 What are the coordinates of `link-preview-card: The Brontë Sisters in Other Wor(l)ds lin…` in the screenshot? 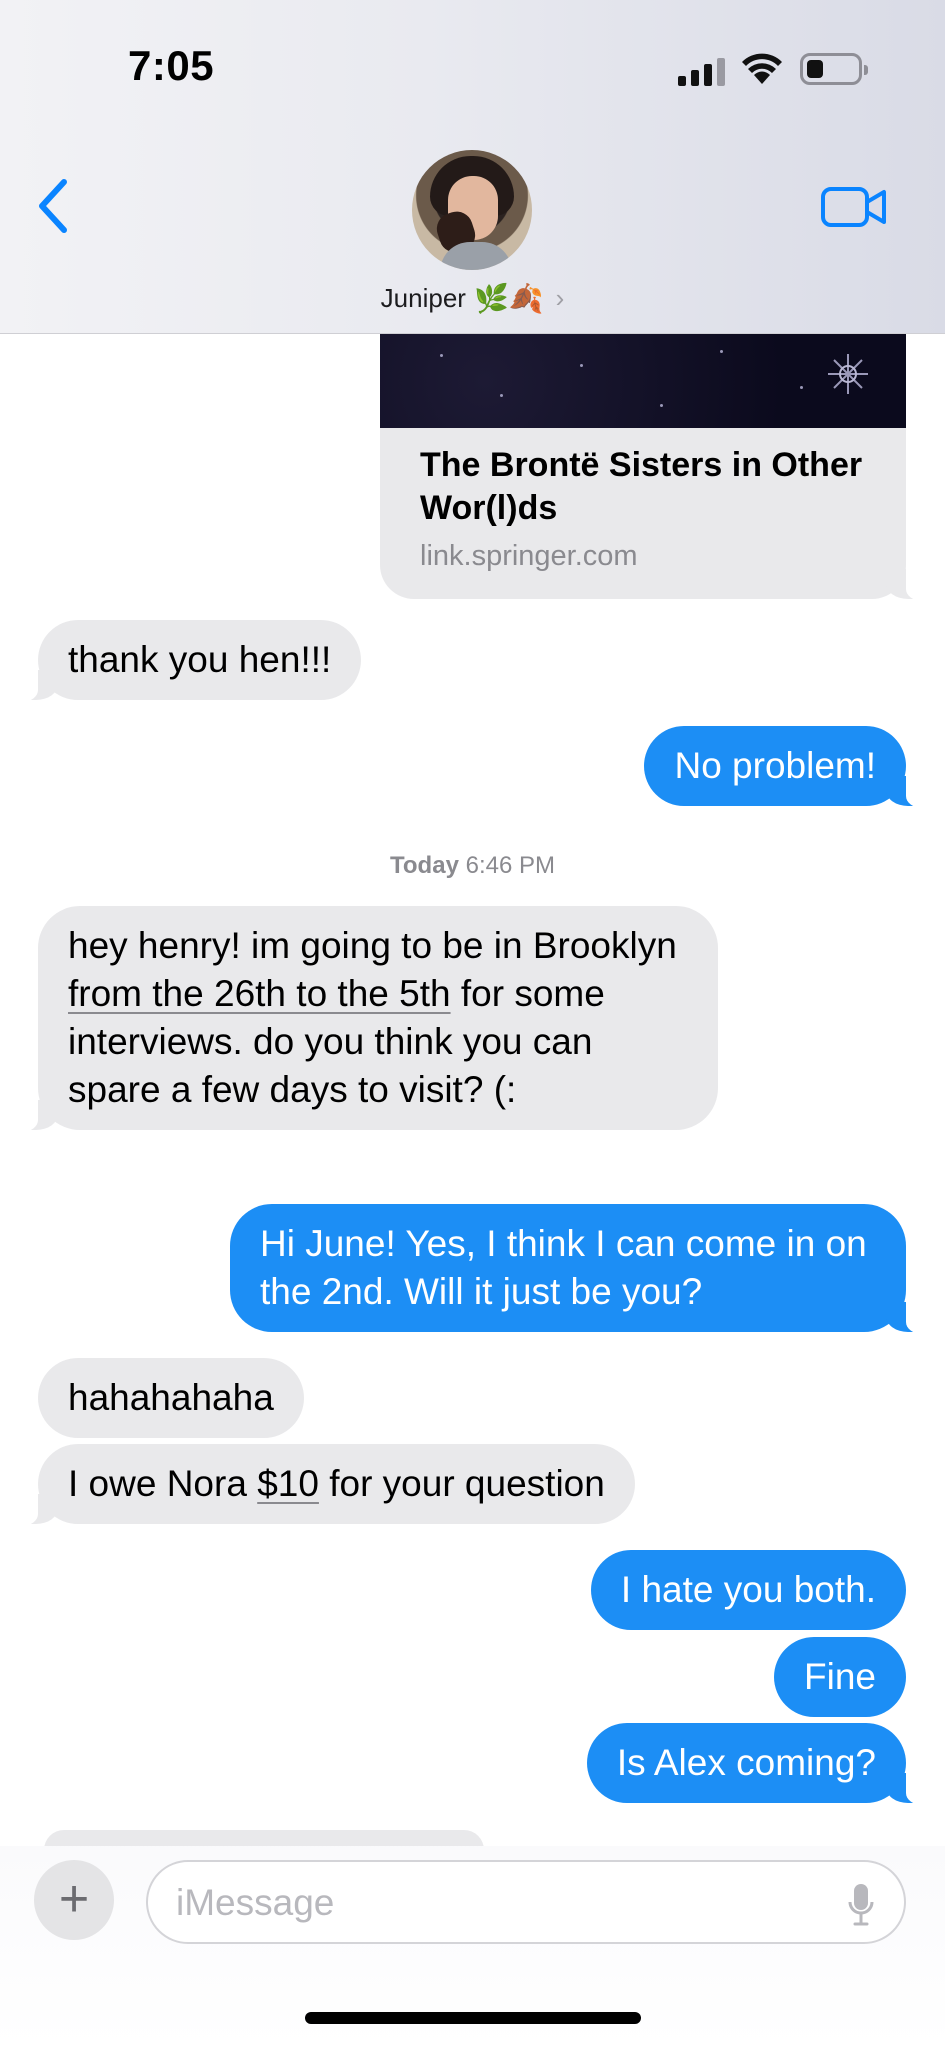 It's located at (656, 467).